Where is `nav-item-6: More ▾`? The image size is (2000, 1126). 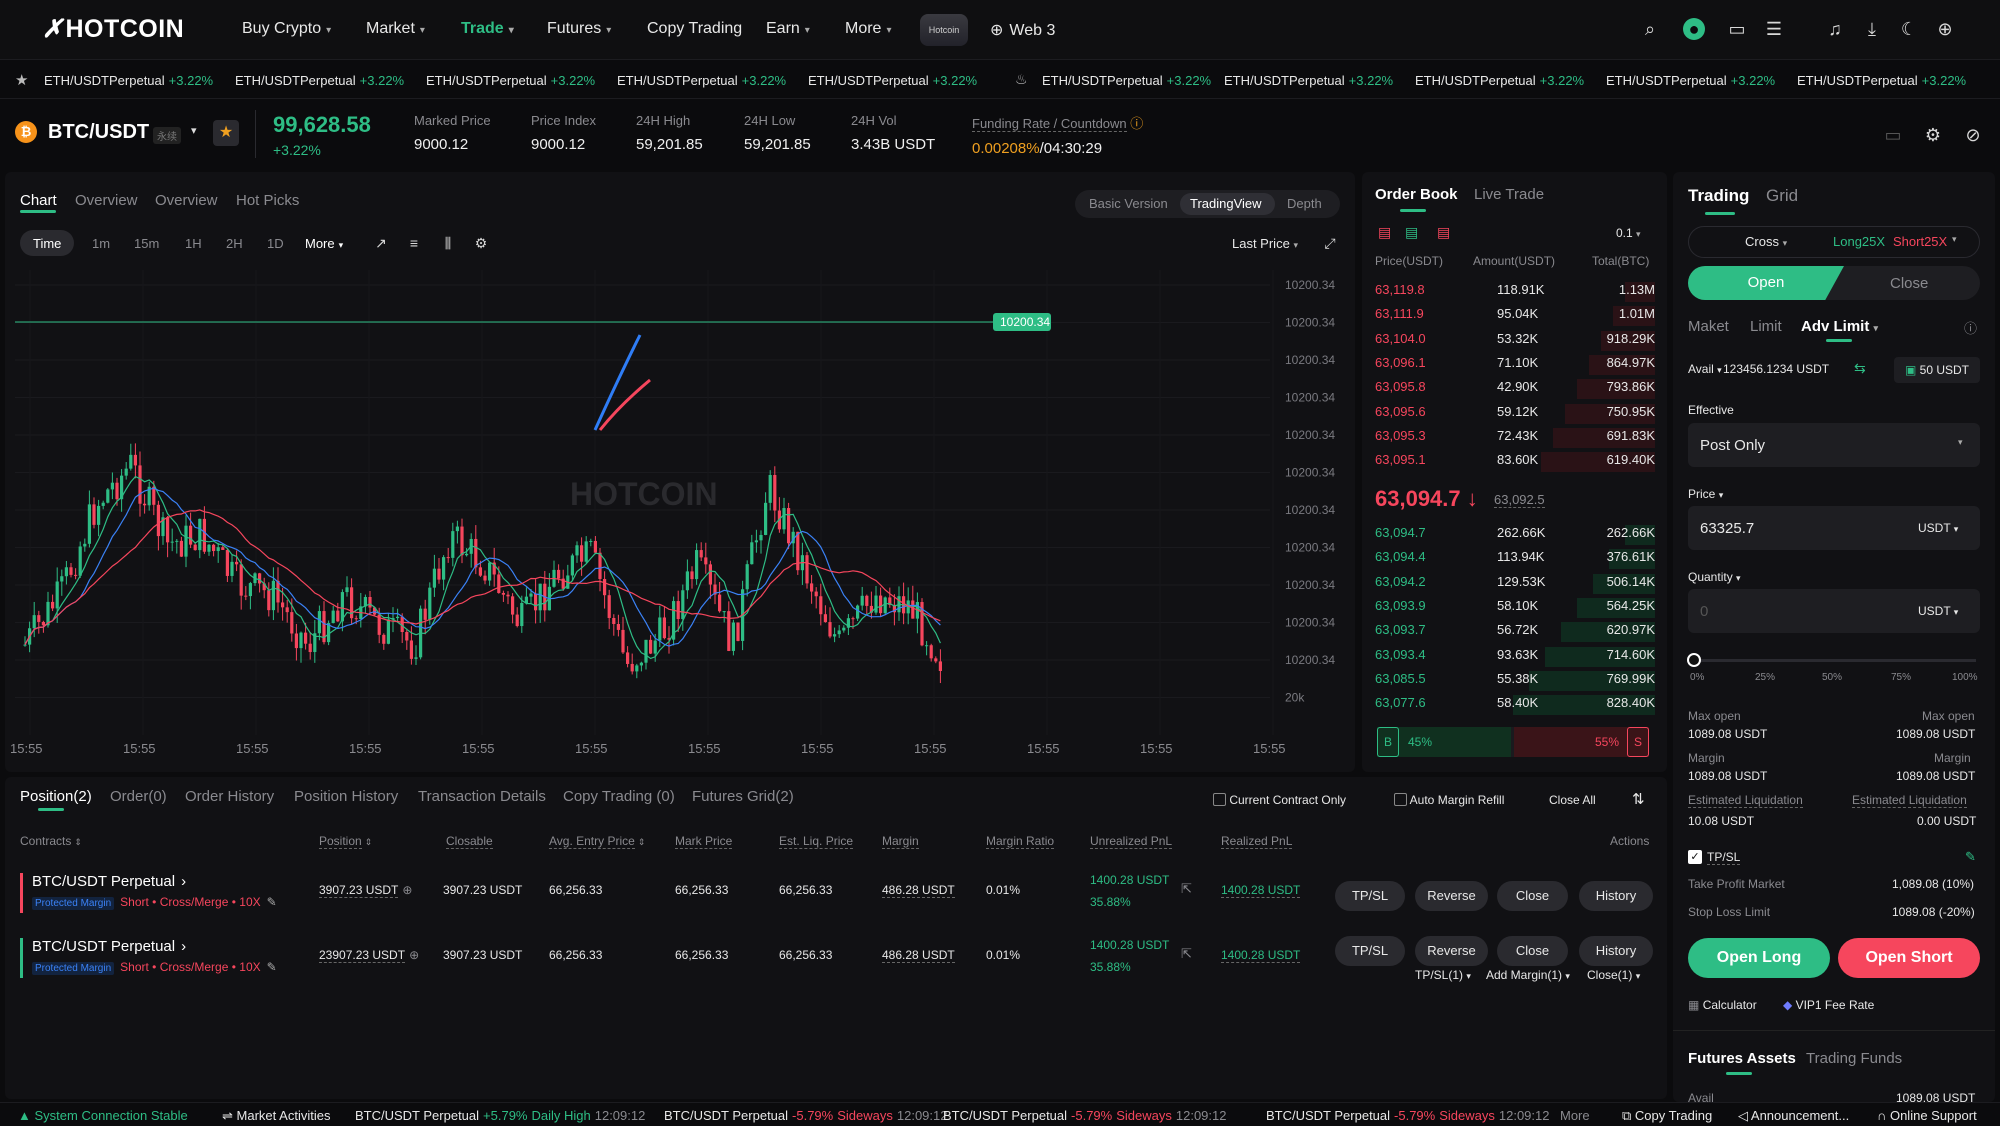 nav-item-6: More ▾ is located at coordinates (868, 29).